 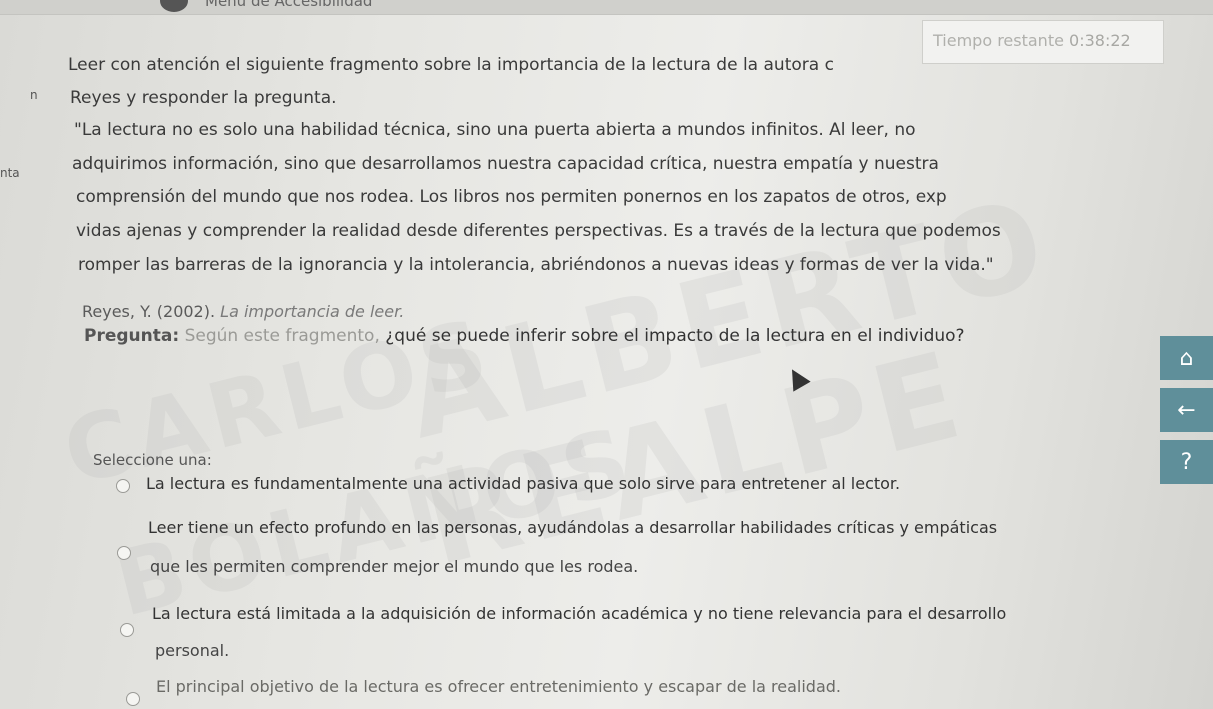 What do you see at coordinates (1100, 40) in the screenshot?
I see `timer-value: 0:38:22` at bounding box center [1100, 40].